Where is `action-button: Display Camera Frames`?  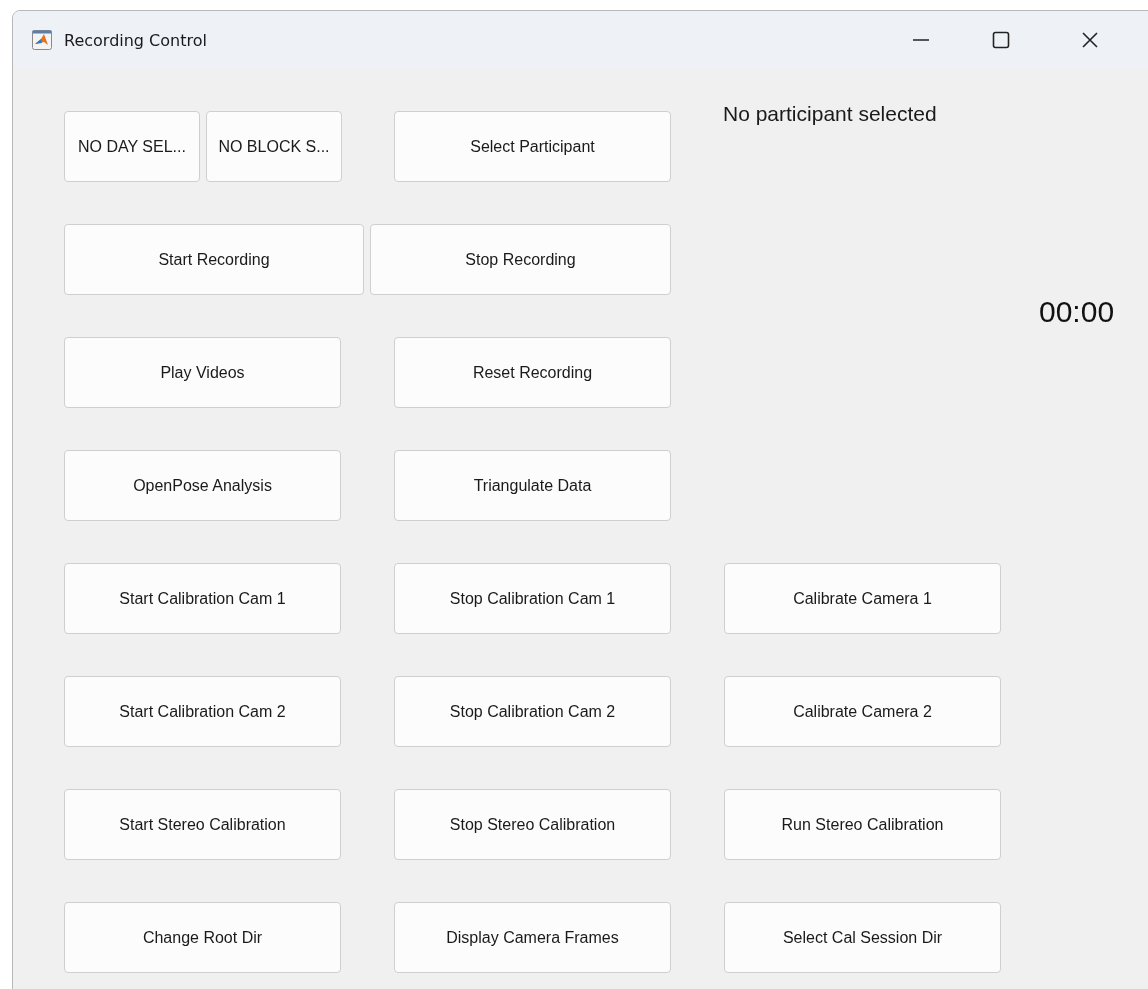 action-button: Display Camera Frames is located at coordinates (532, 937).